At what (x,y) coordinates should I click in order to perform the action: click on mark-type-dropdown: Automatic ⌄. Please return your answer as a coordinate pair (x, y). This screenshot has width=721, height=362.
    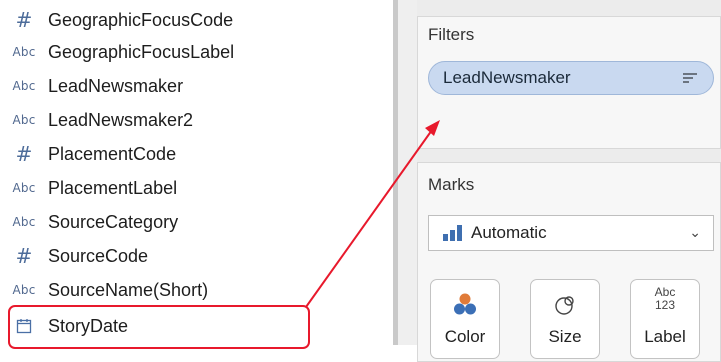
    Looking at the image, I should click on (571, 233).